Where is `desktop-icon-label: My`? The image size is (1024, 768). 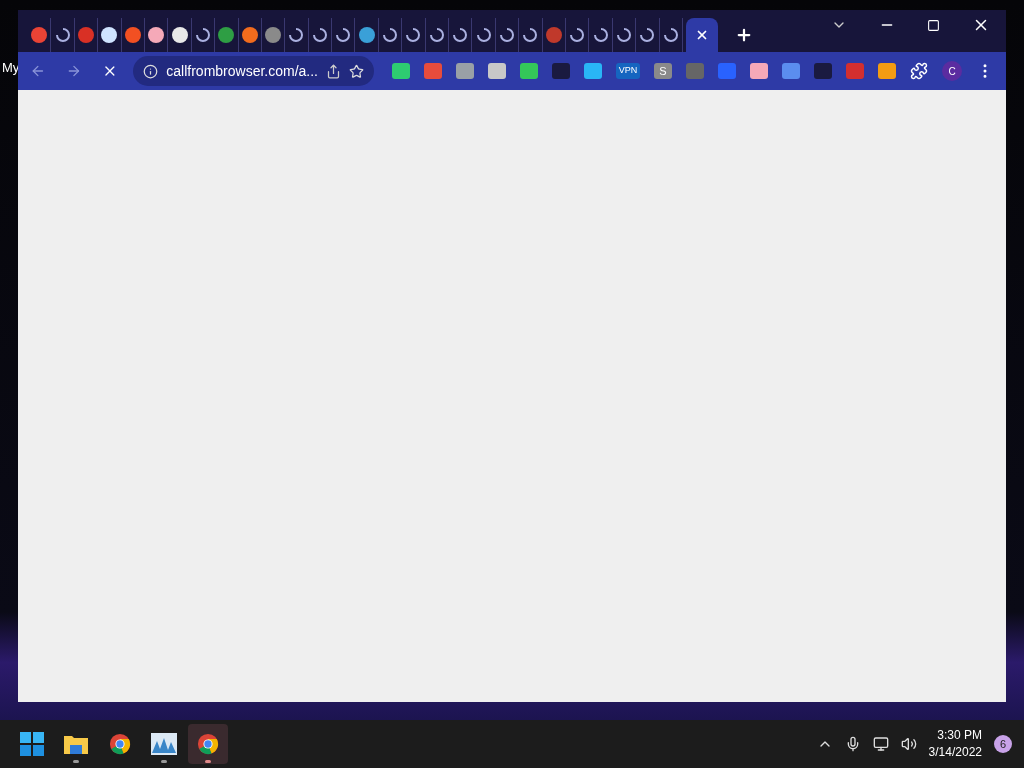
desktop-icon-label: My is located at coordinates (11, 68).